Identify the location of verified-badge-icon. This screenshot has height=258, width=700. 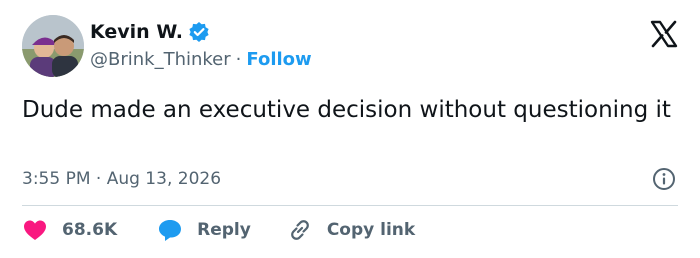
(199, 32).